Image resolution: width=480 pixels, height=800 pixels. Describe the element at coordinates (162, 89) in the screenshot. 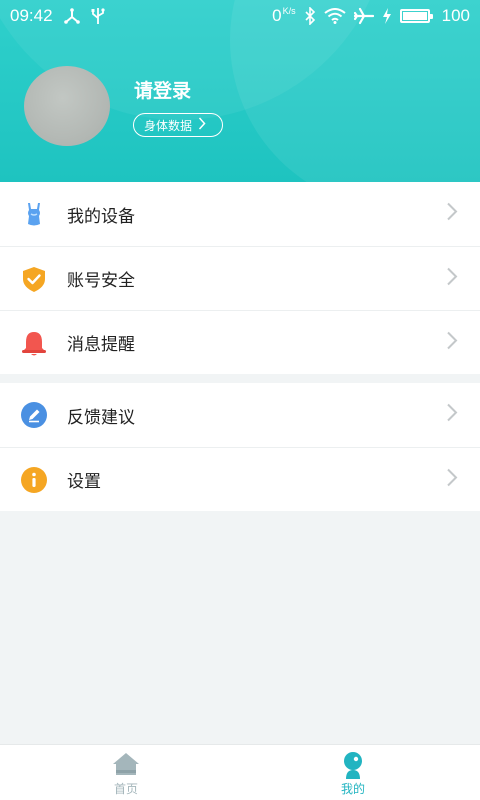

I see `login-prompt: 请登录` at that location.